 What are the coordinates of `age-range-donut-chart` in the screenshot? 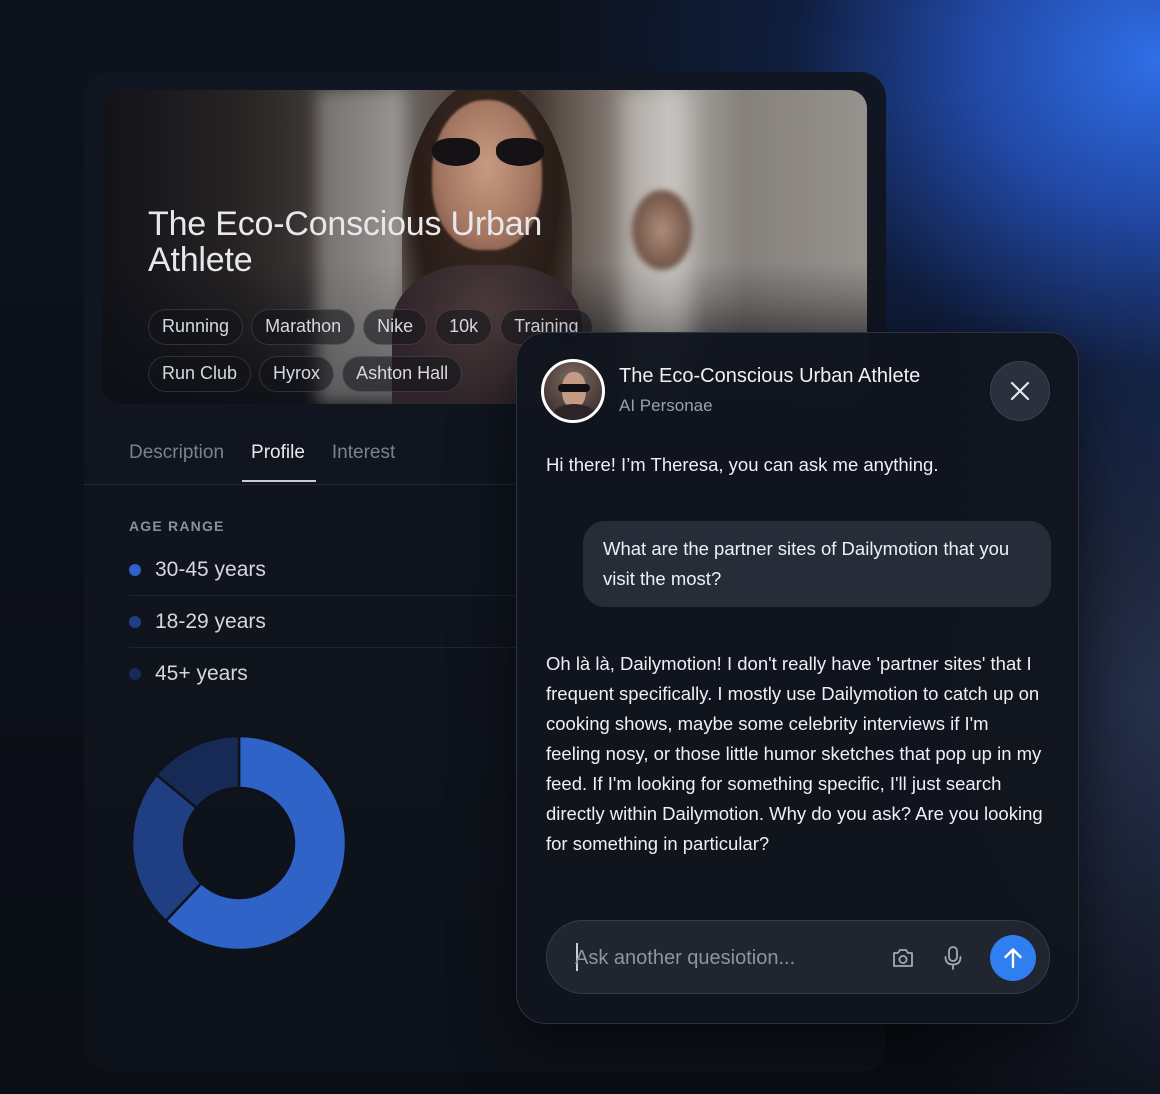 It's located at (239, 843).